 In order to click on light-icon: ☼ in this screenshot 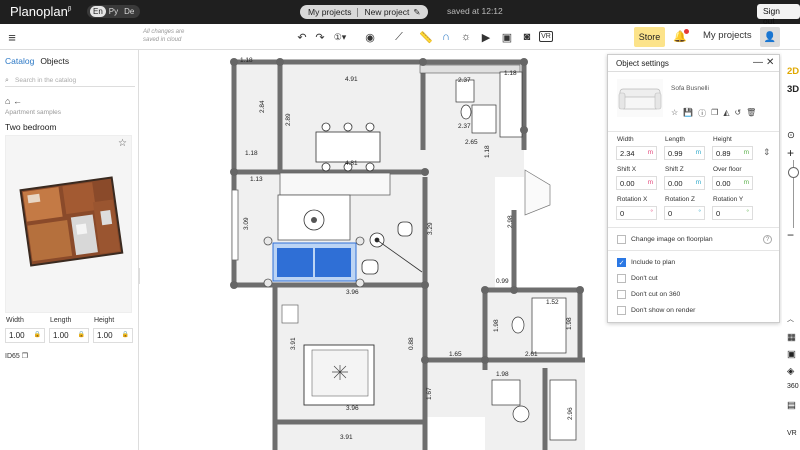, I will do `click(466, 37)`.